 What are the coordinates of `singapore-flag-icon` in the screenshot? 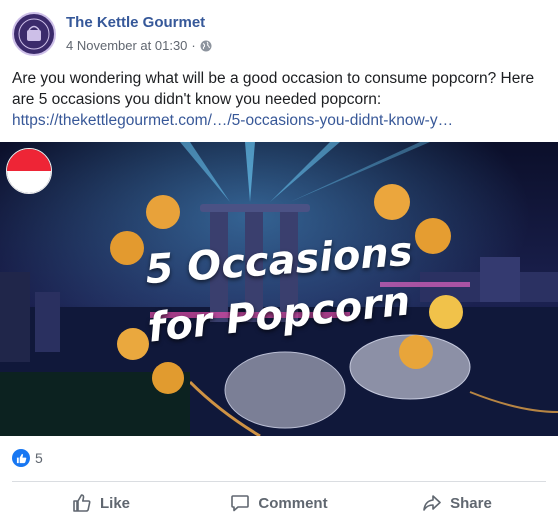 It's located at (29, 171).